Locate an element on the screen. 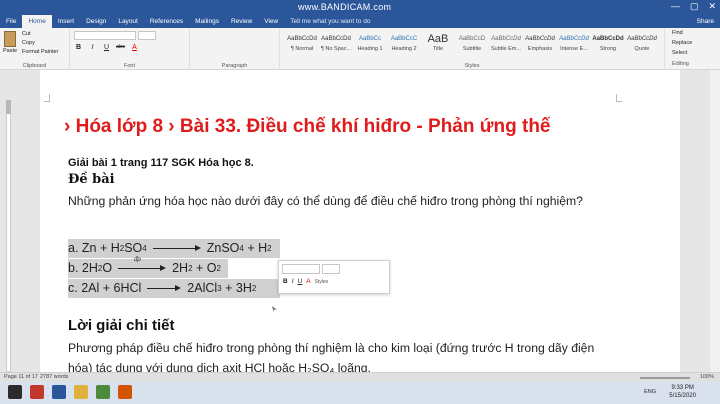  style-quote: AaBbCcDd Quote is located at coordinates (642, 46).